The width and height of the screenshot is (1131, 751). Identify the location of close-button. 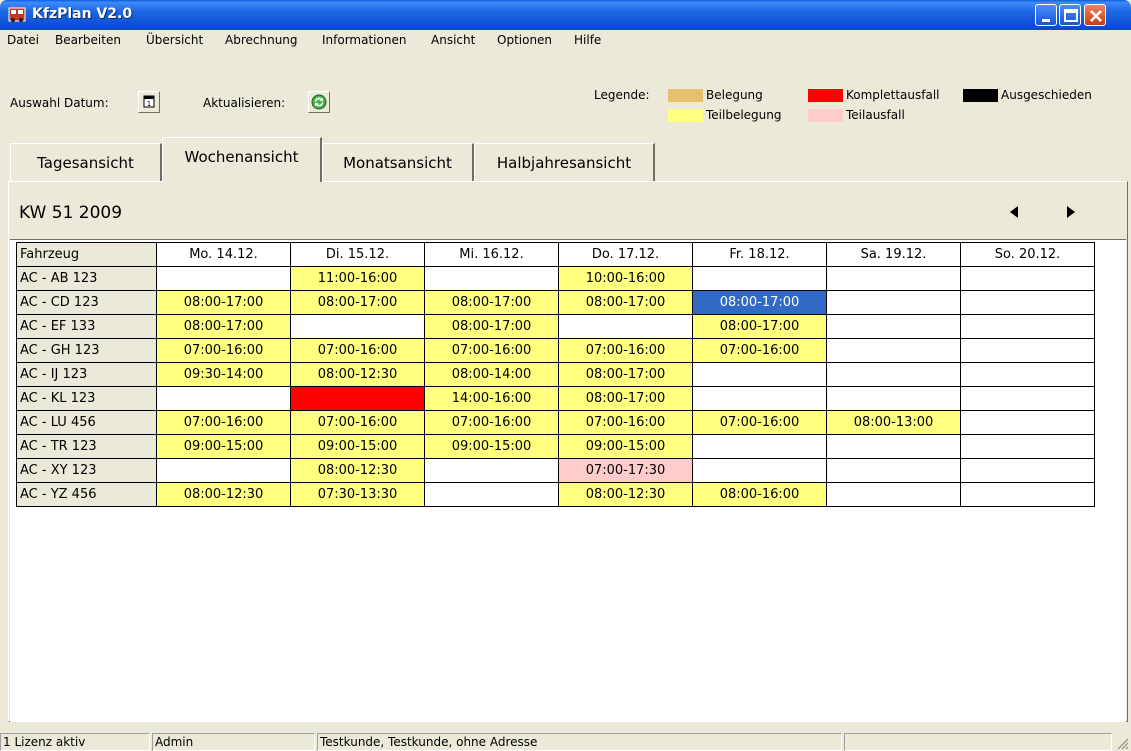
(1095, 15).